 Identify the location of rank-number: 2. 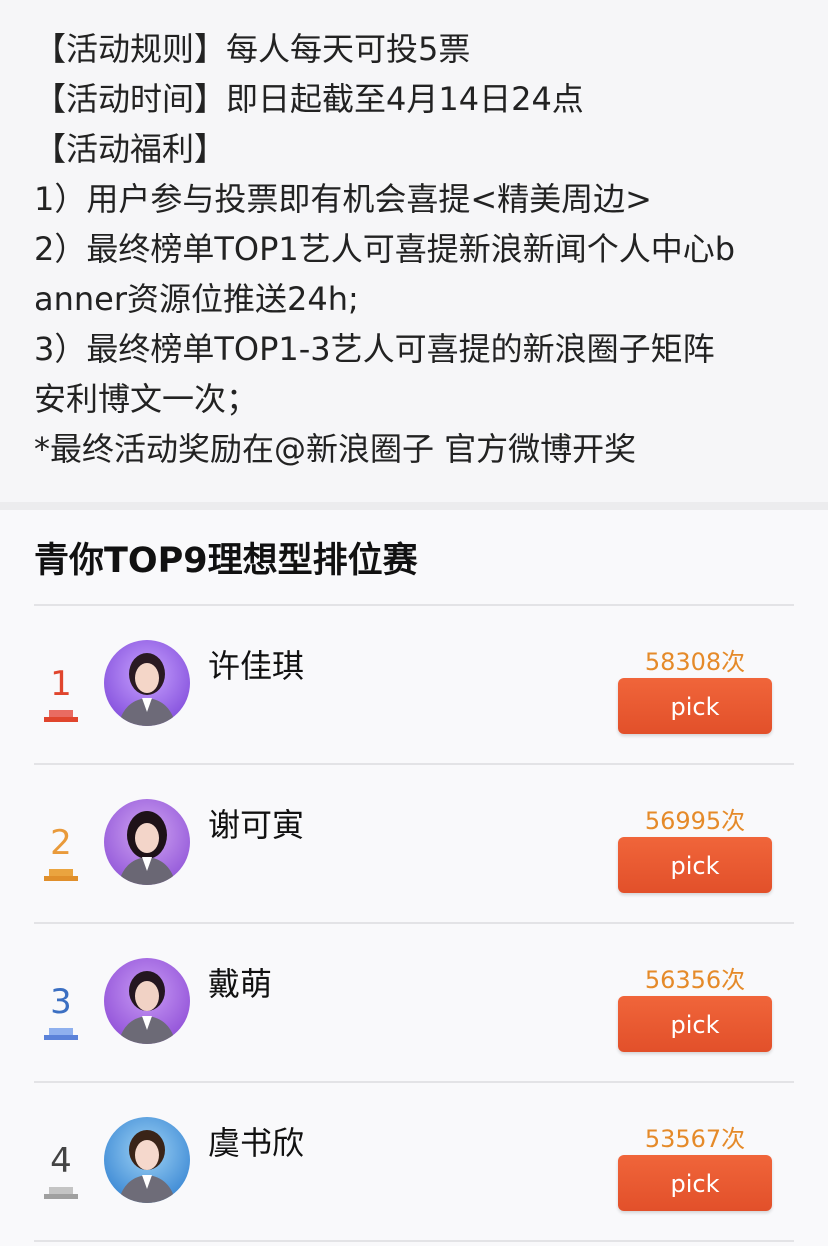
(61, 843).